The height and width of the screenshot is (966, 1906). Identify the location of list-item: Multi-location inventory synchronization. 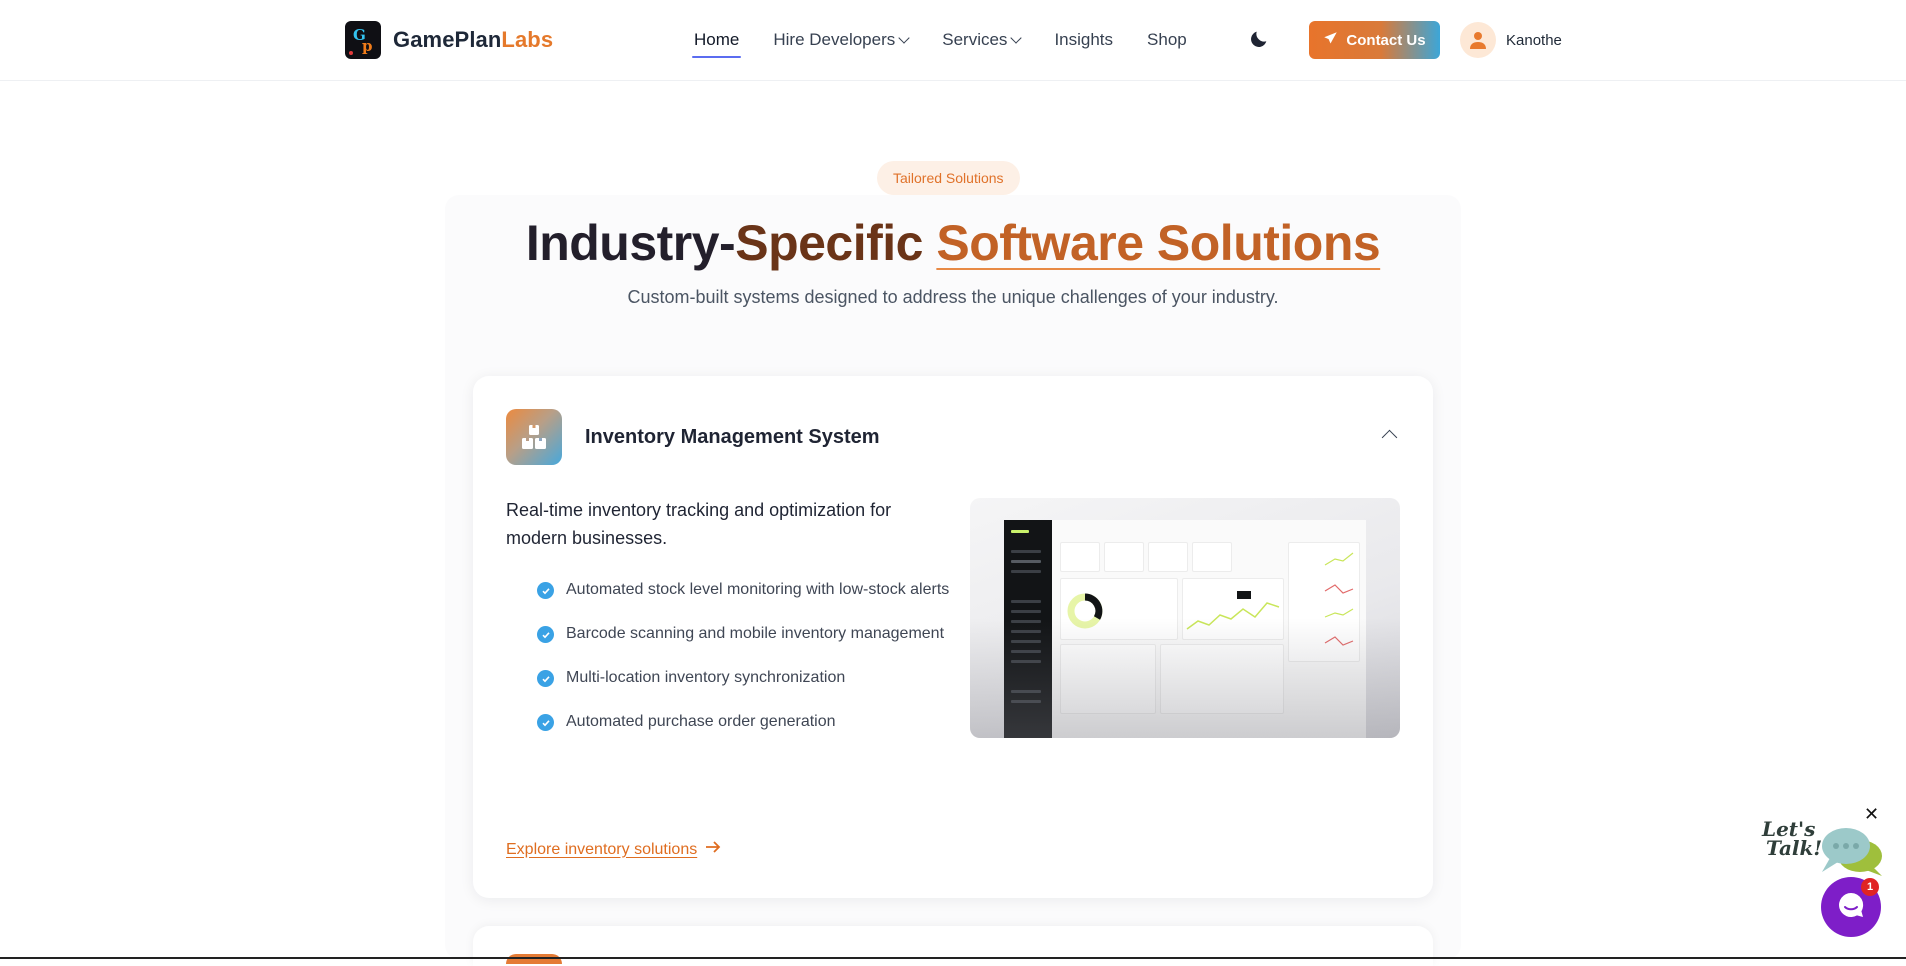
(747, 678).